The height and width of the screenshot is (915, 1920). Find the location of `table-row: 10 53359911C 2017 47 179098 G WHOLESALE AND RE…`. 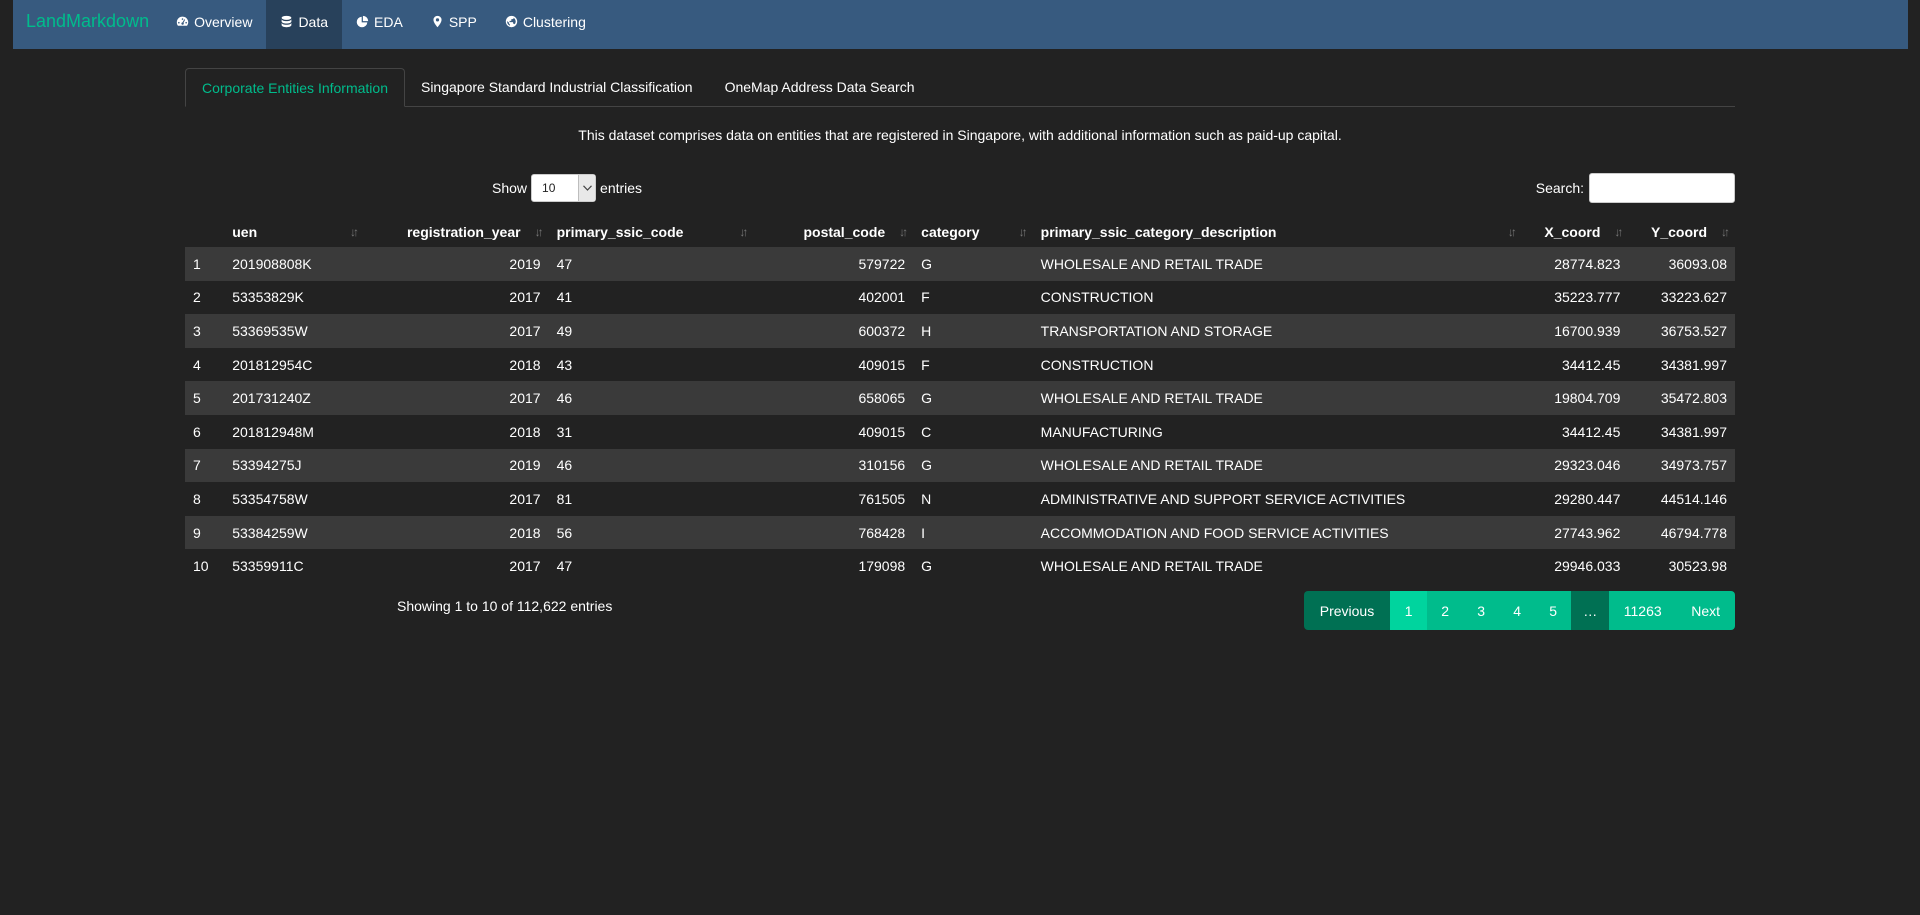

table-row: 10 53359911C 2017 47 179098 G WHOLESALE AND RE… is located at coordinates (960, 566).